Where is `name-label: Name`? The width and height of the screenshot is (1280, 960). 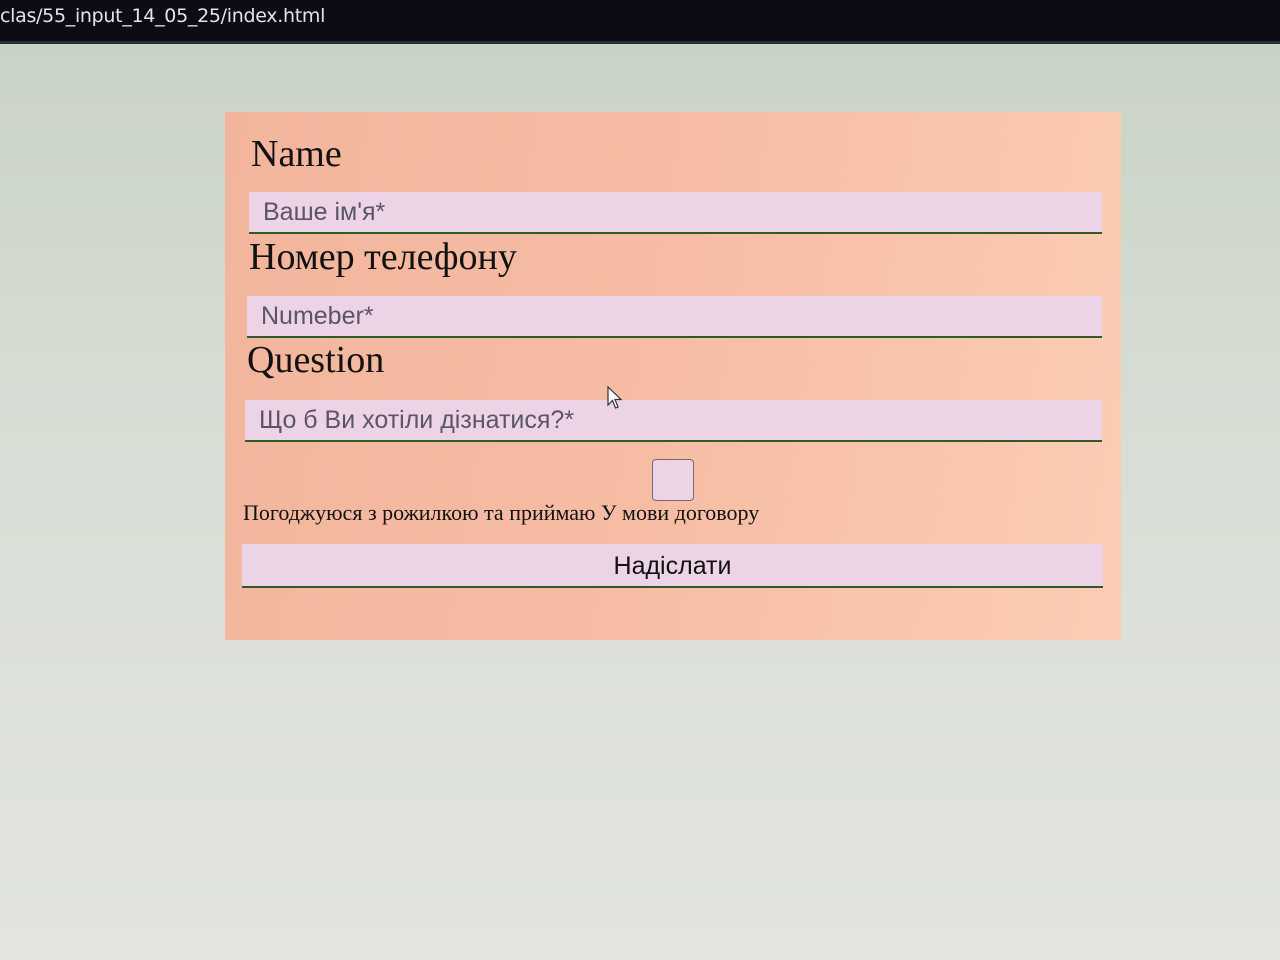 name-label: Name is located at coordinates (296, 154).